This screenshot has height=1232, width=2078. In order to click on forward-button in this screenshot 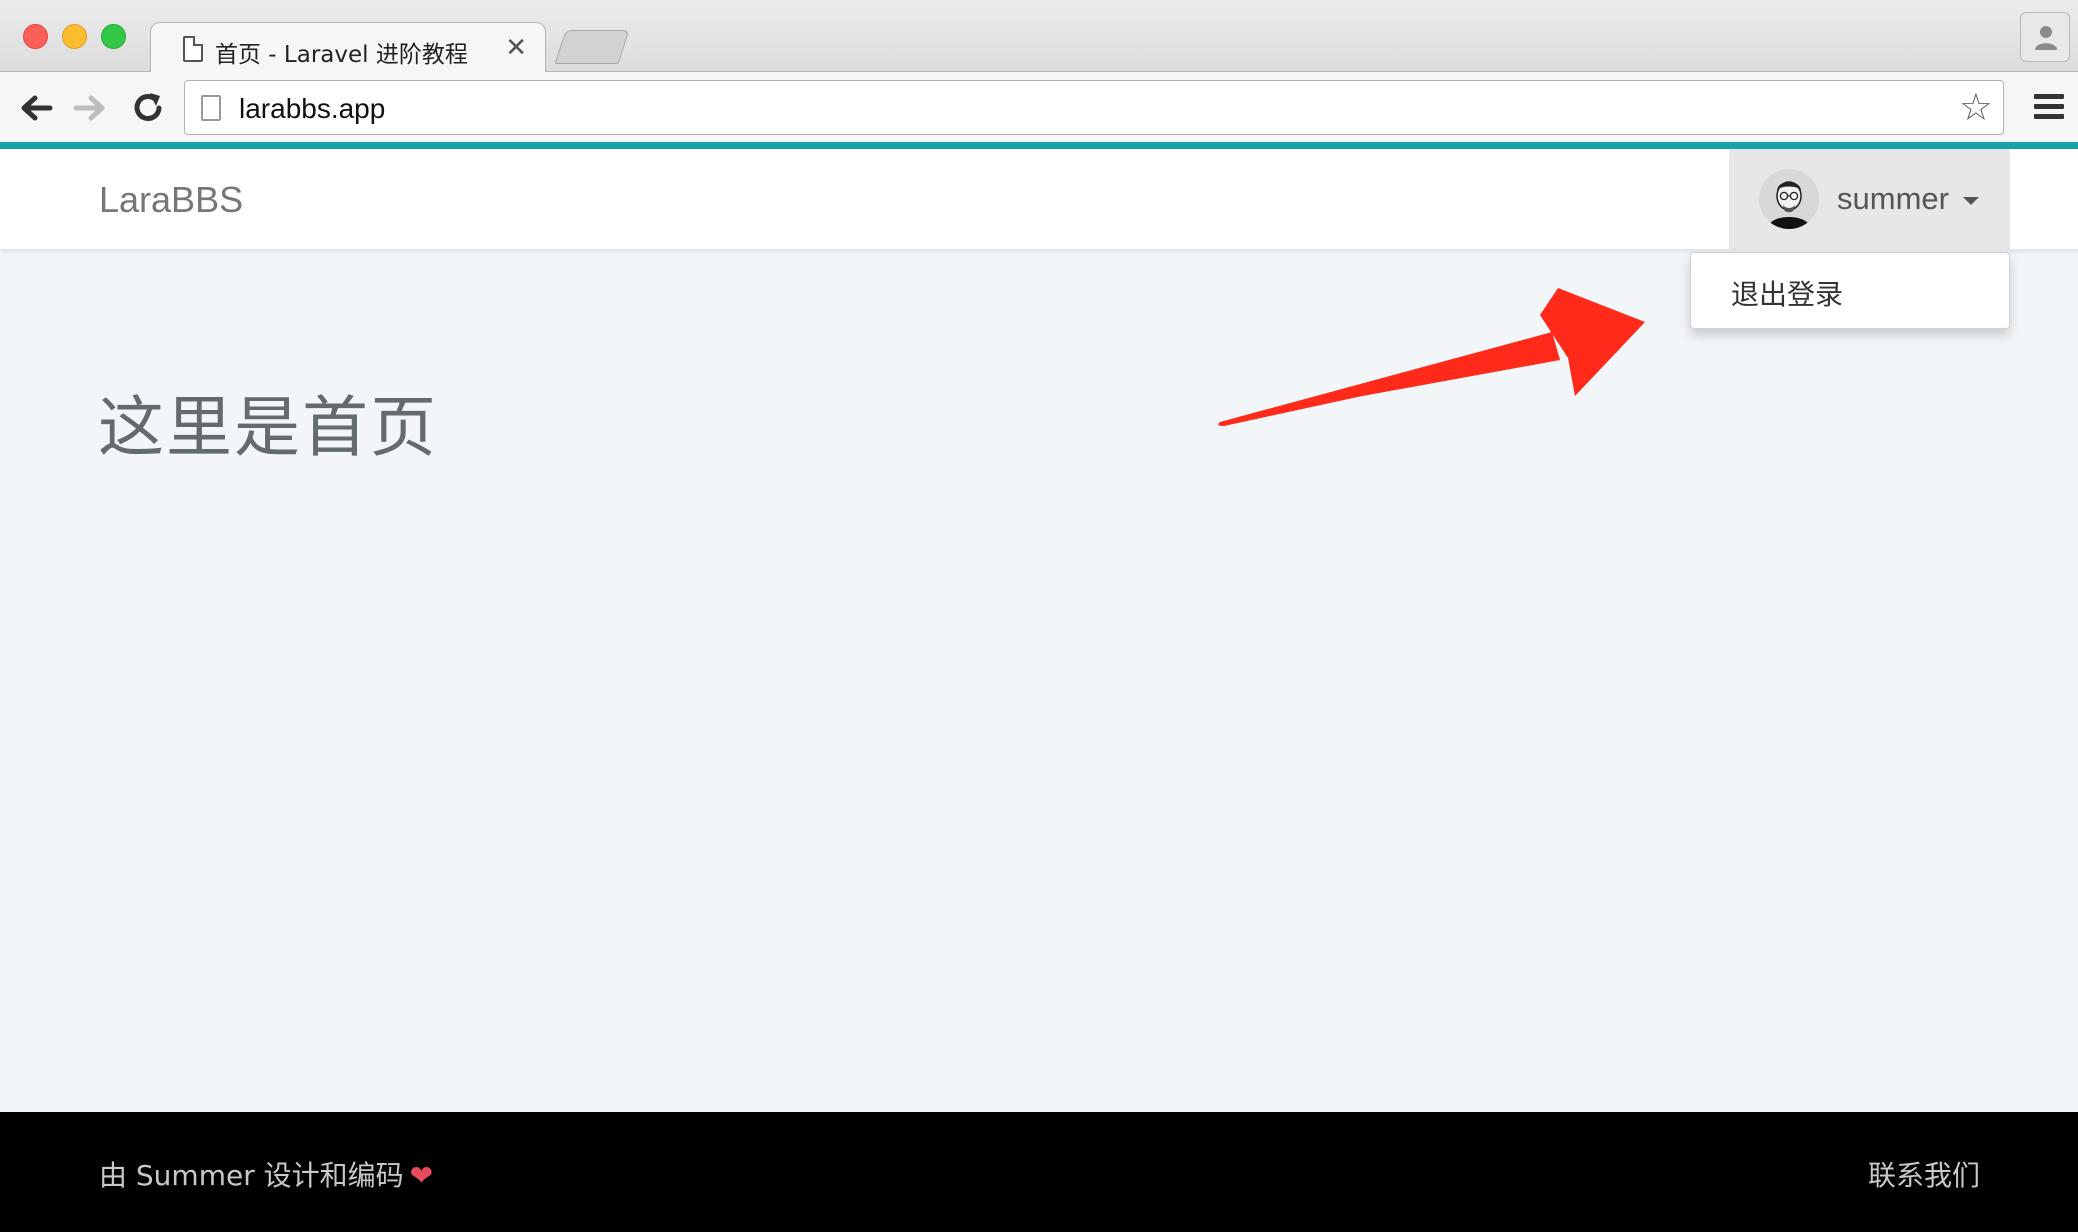, I will do `click(90, 108)`.